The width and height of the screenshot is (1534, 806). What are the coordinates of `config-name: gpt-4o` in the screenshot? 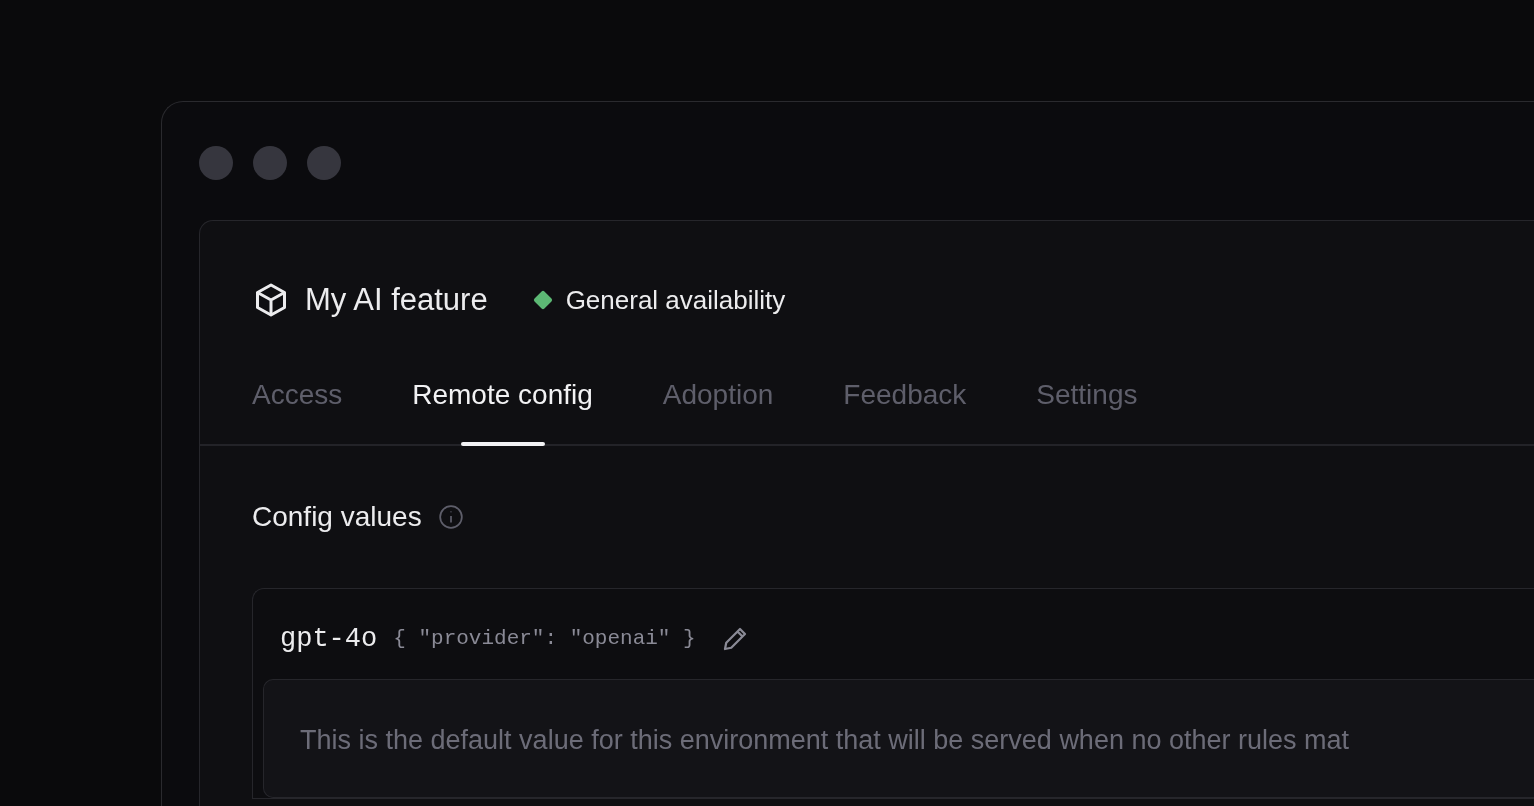 It's located at (329, 639).